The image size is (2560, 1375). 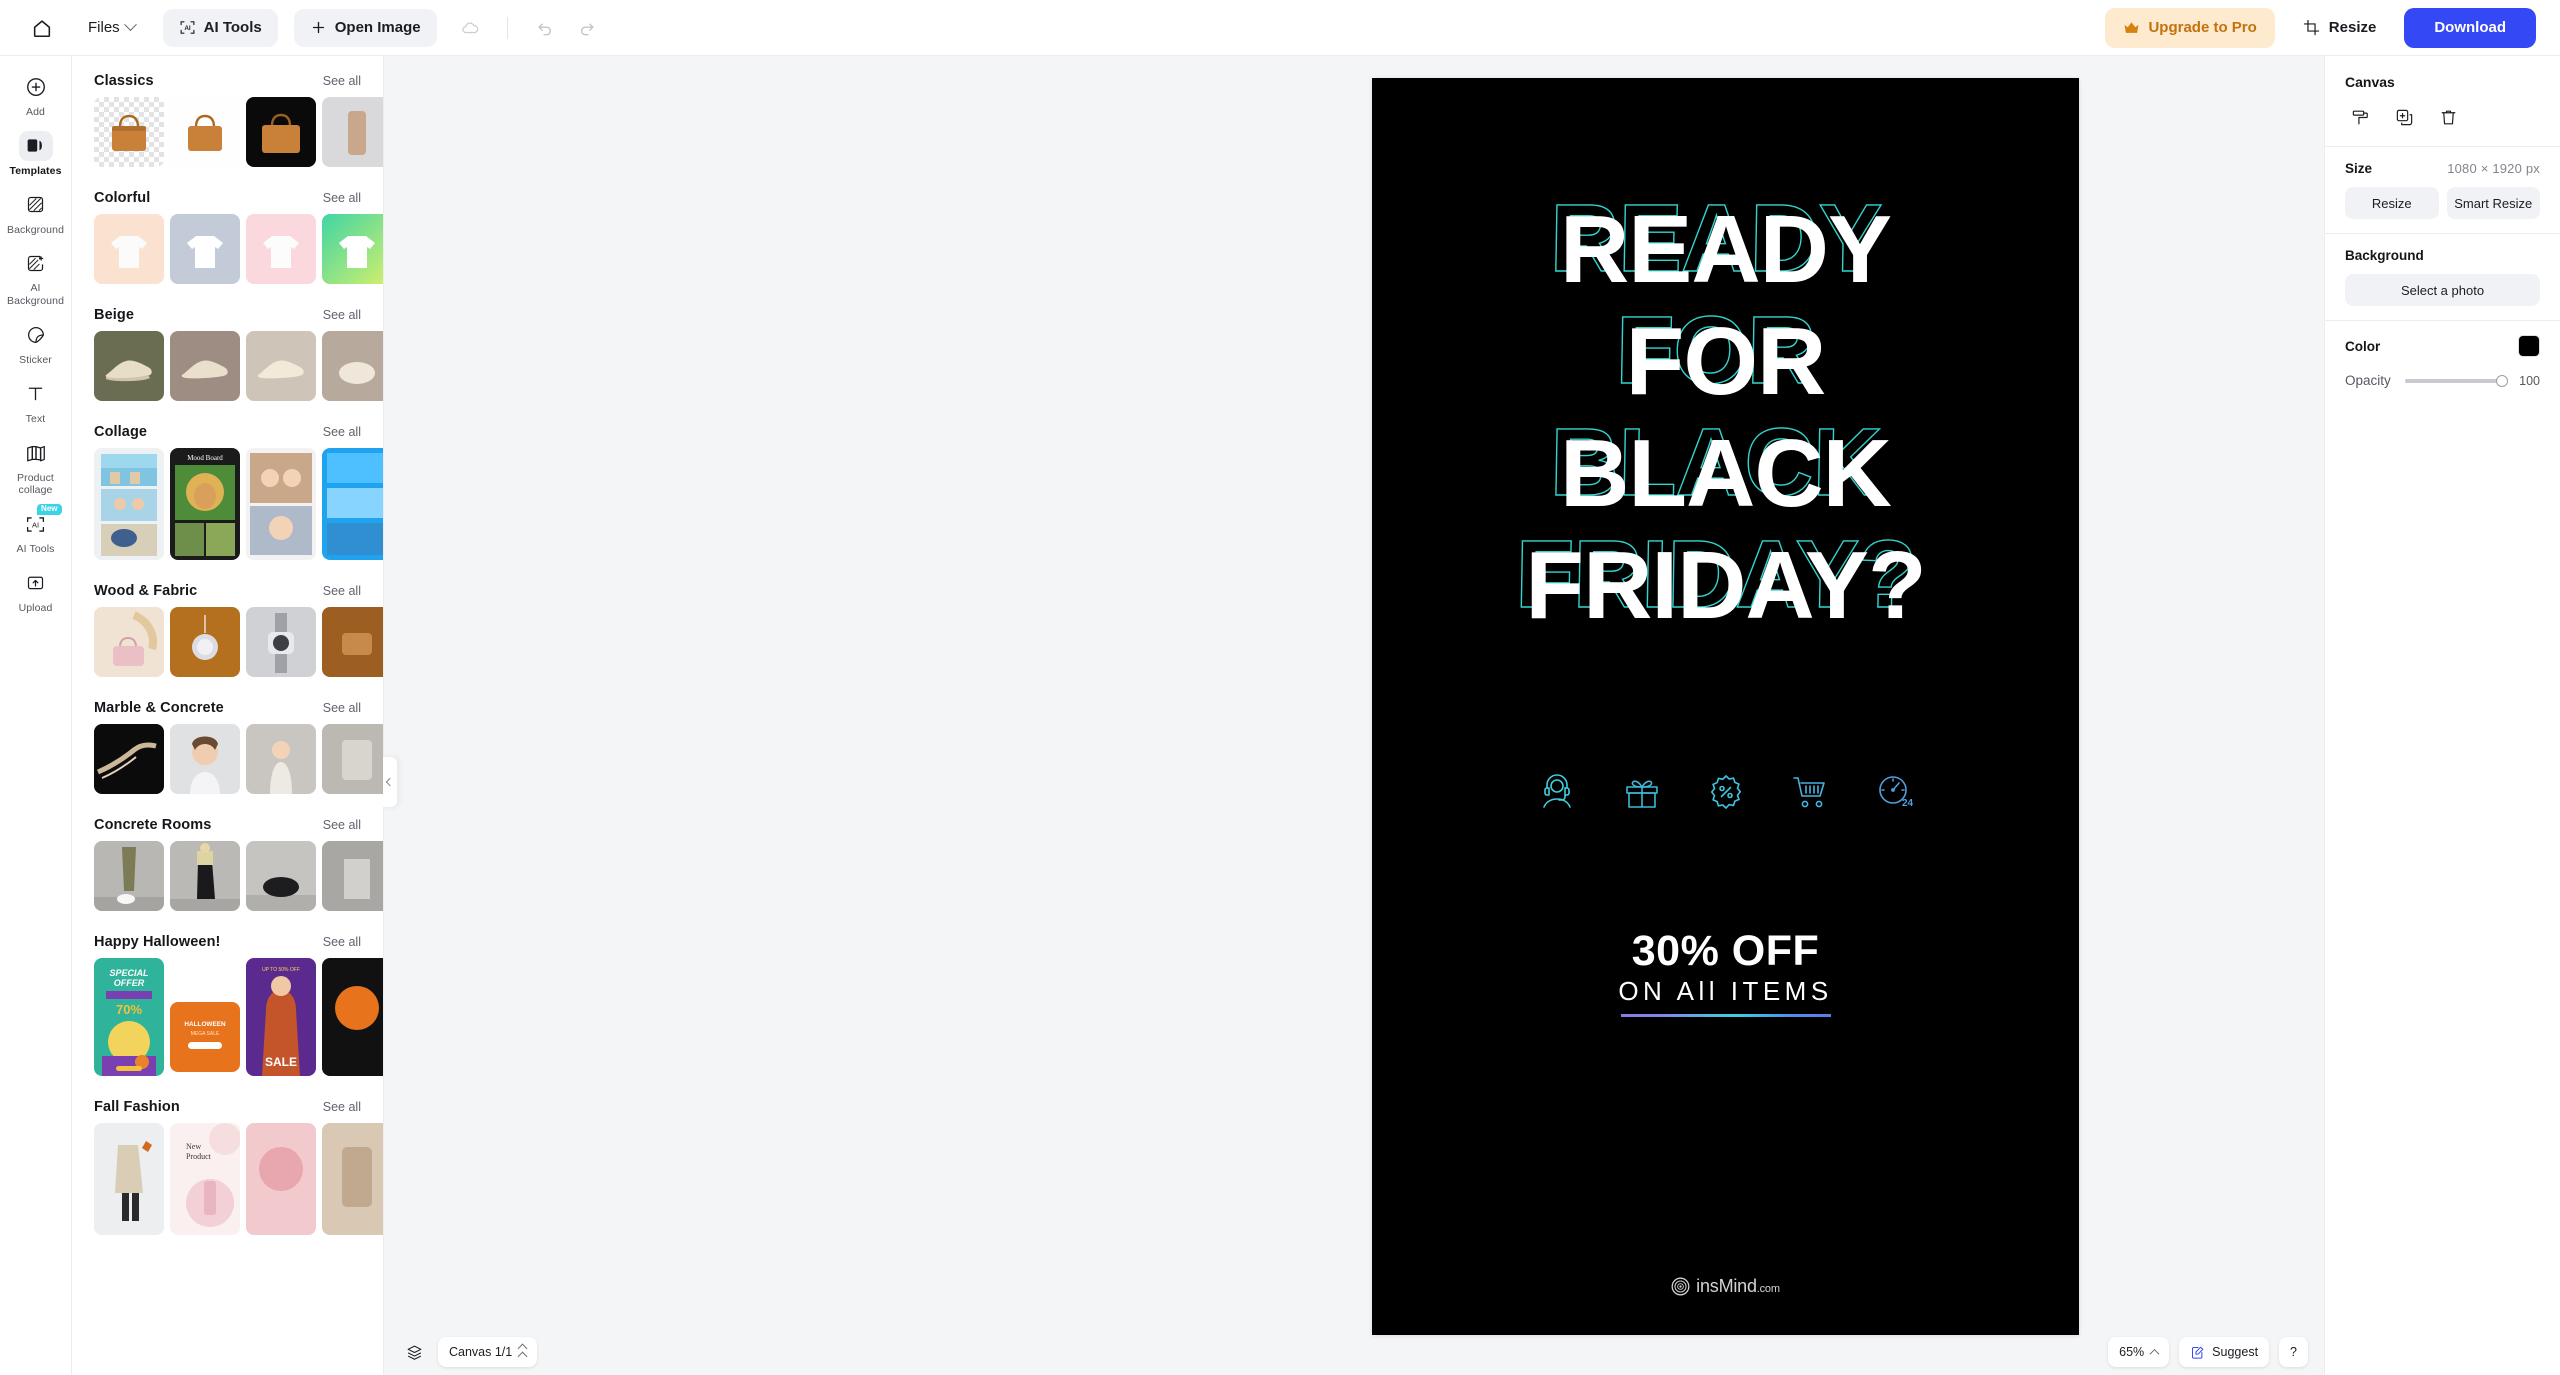 I want to click on smart-resize-button: Smart Resize, so click(x=2493, y=203).